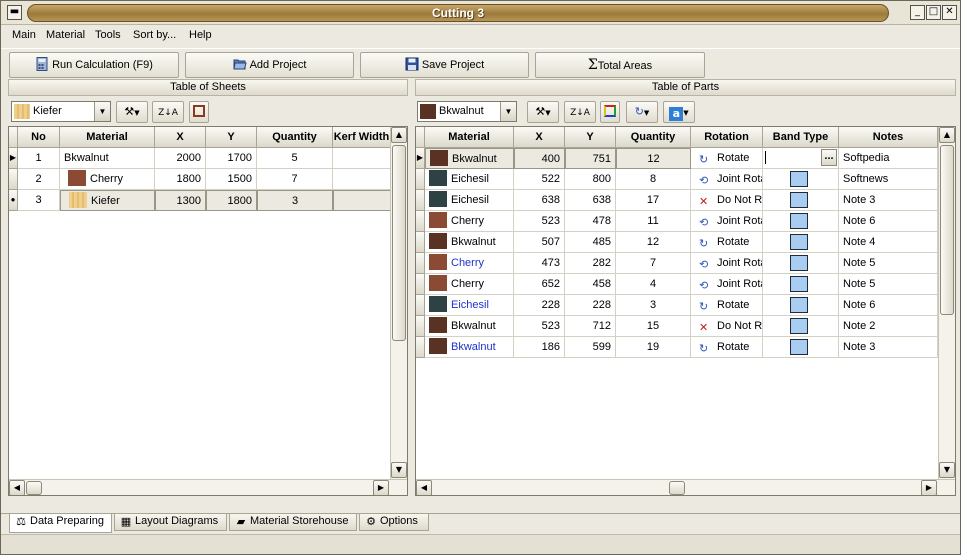 The image size is (961, 555). Describe the element at coordinates (539, 158) in the screenshot. I see `part-cell-x: 400` at that location.